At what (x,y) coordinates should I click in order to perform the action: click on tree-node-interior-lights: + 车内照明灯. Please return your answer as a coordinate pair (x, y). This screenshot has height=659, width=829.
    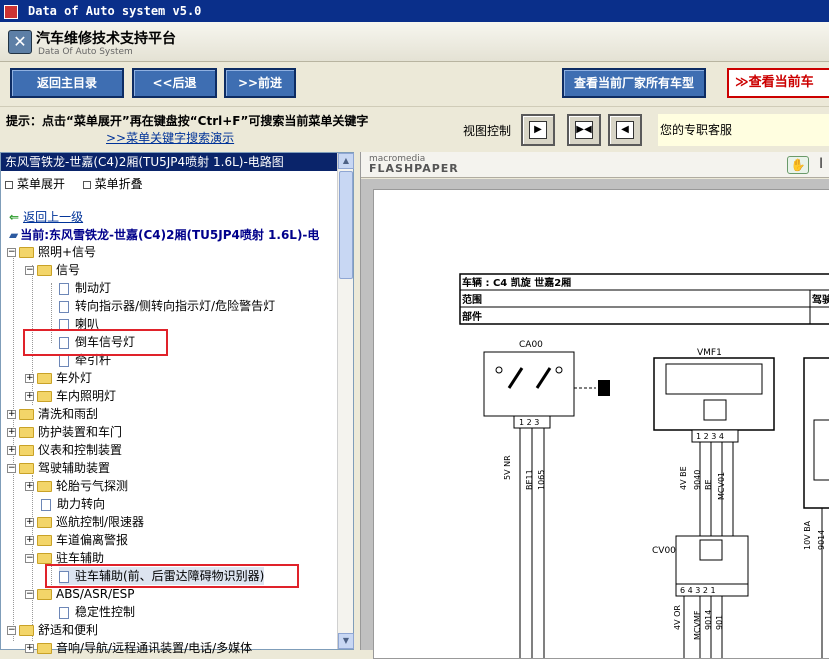
    Looking at the image, I should click on (70, 396).